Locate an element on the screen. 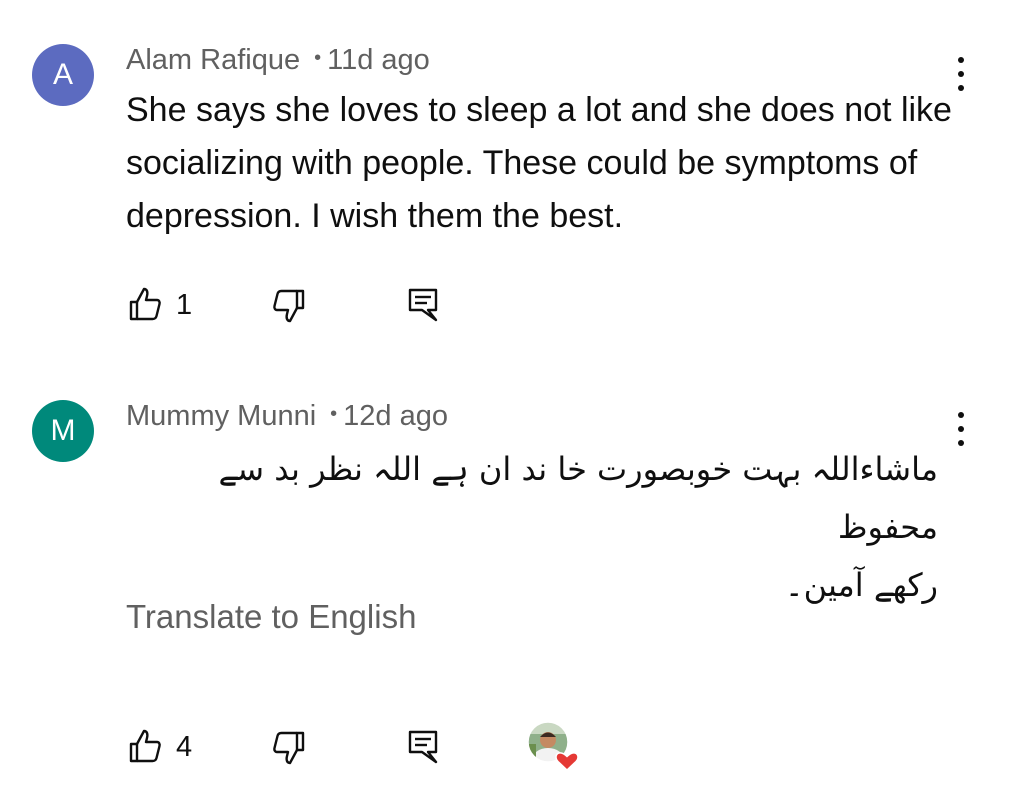 The image size is (1024, 801). comment-time: 12d ago is located at coordinates (395, 416).